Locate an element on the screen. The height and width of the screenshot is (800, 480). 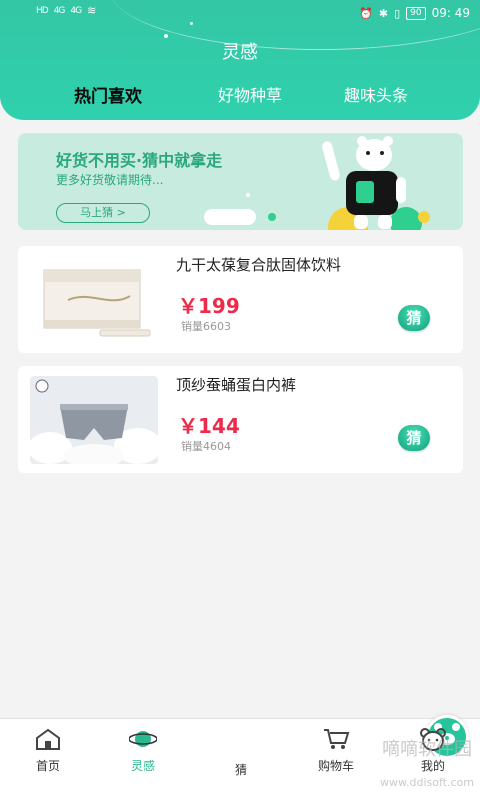
banner-headline: 好货不用买·猜中就拿走 is located at coordinates (139, 160).